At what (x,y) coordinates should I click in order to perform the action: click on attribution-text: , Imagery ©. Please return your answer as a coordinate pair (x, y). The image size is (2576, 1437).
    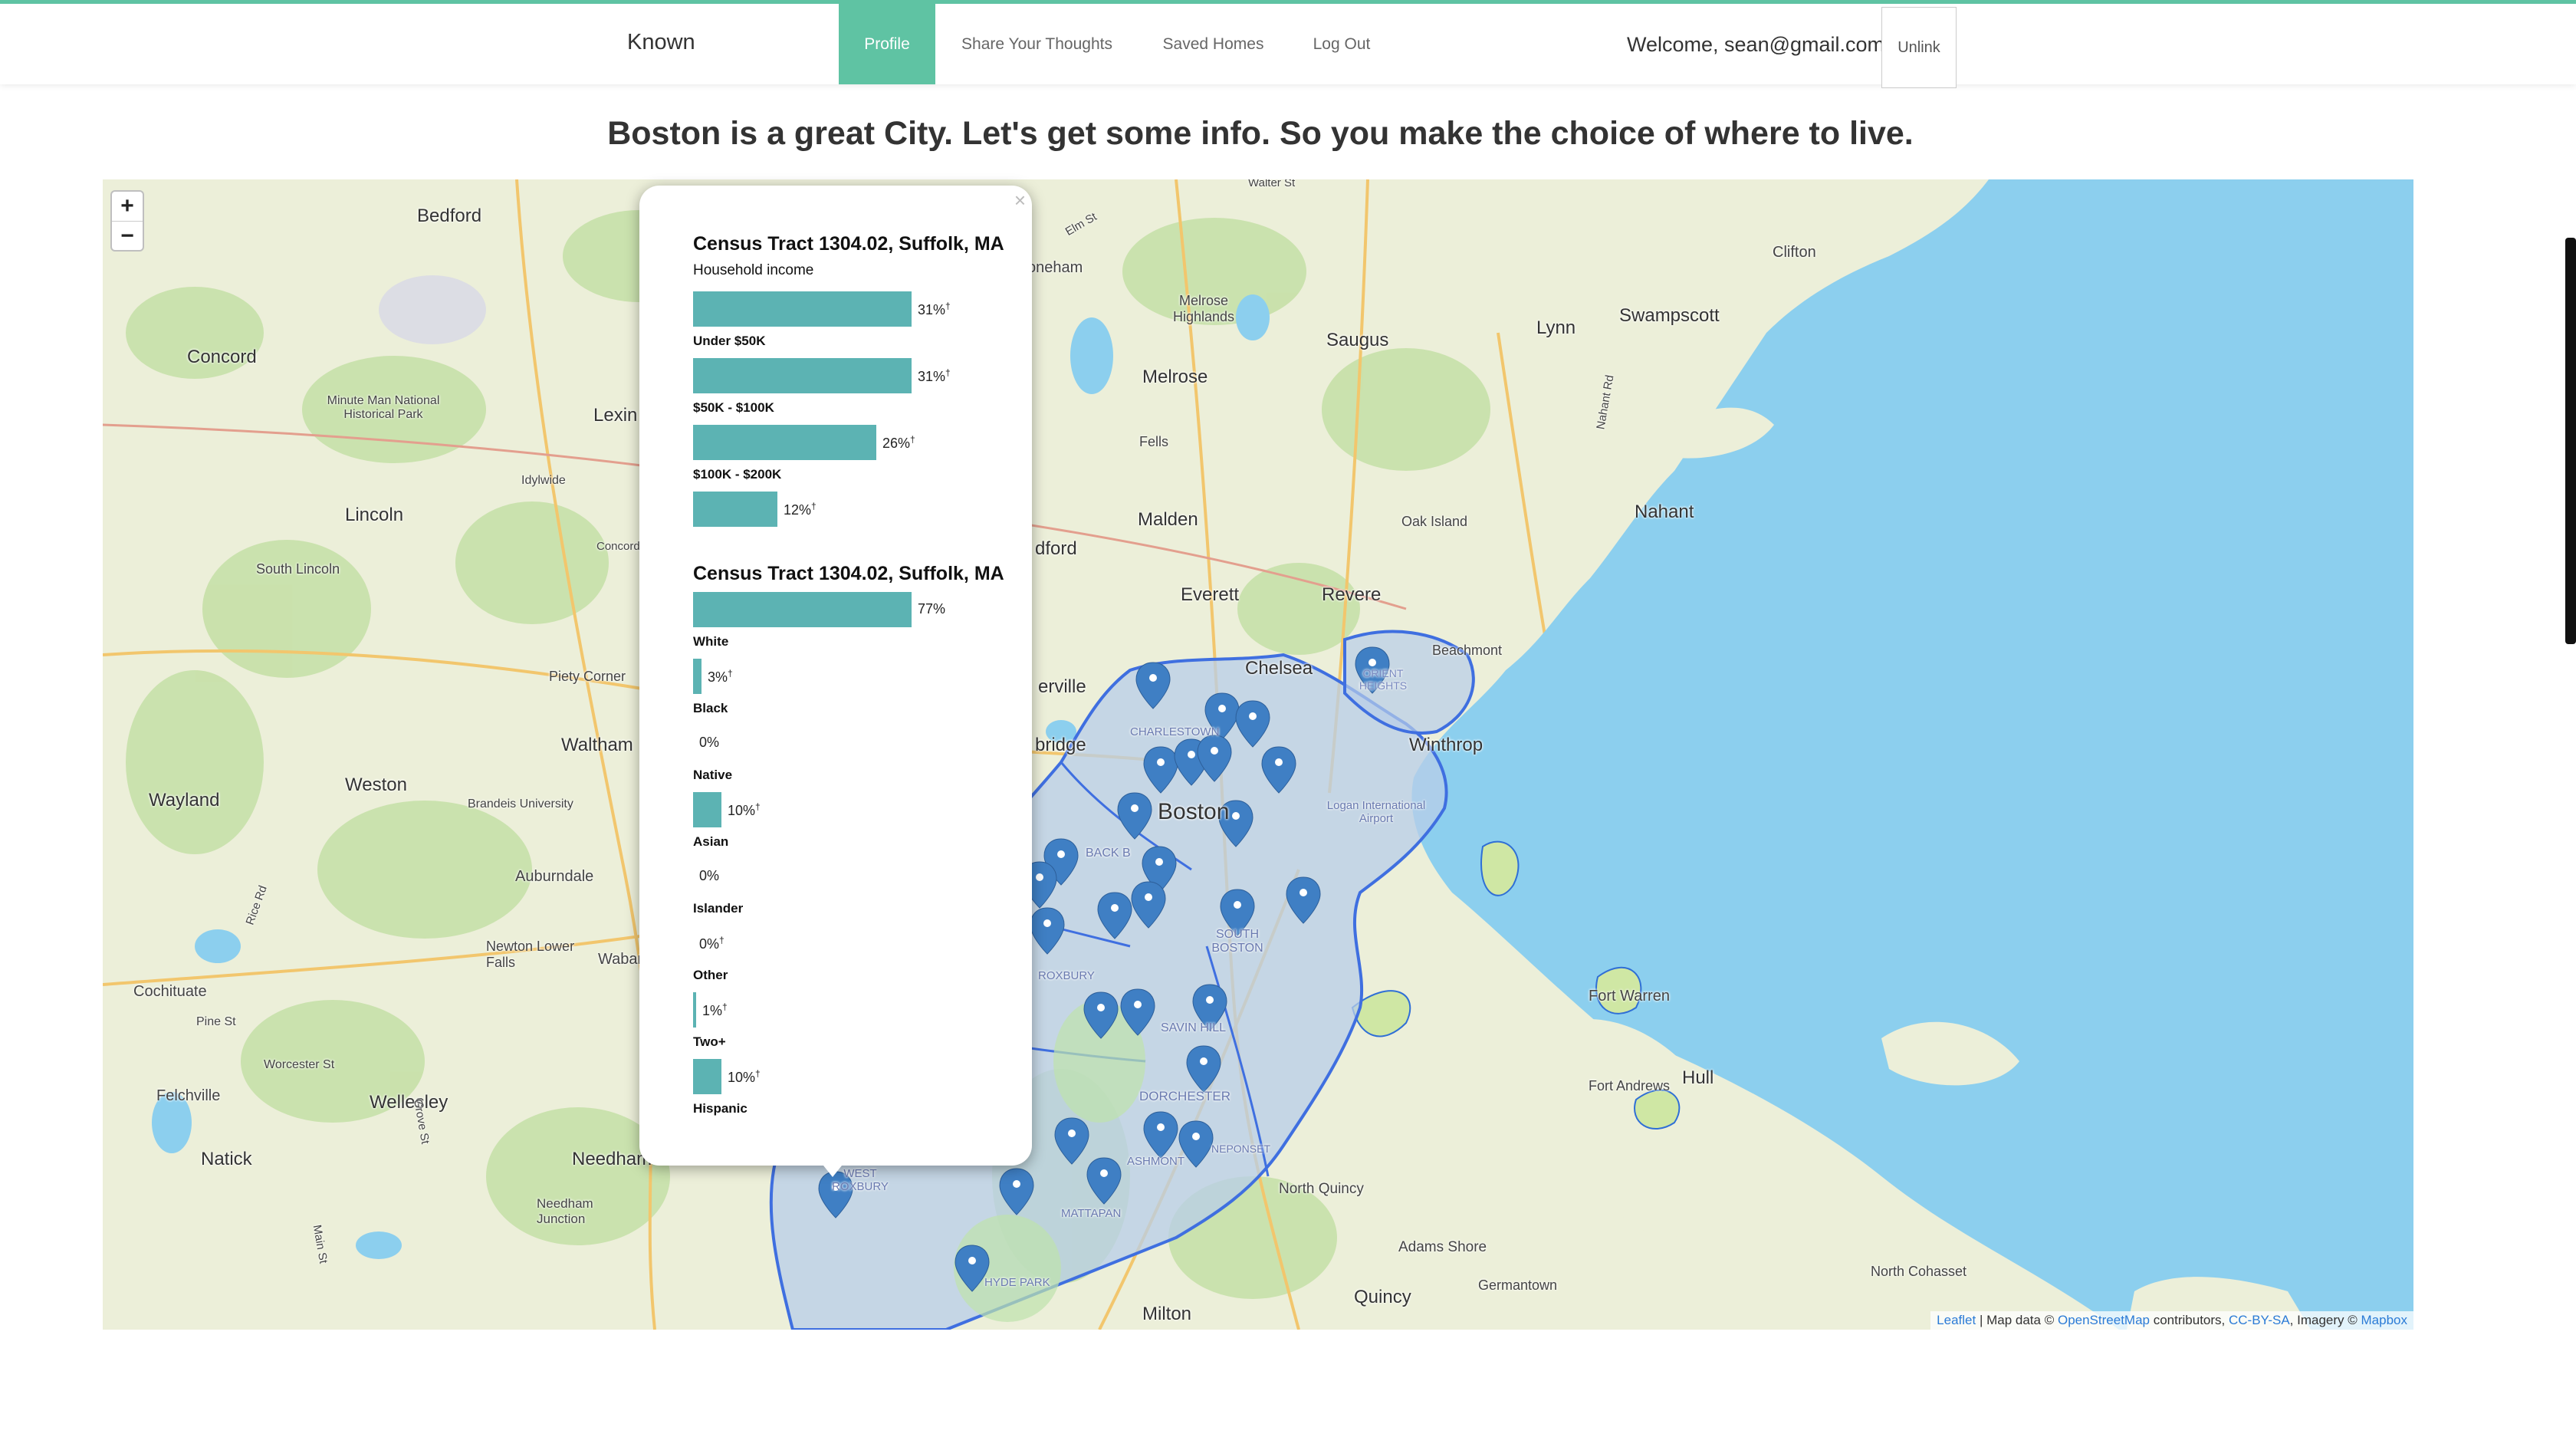
    Looking at the image, I should click on (2323, 1320).